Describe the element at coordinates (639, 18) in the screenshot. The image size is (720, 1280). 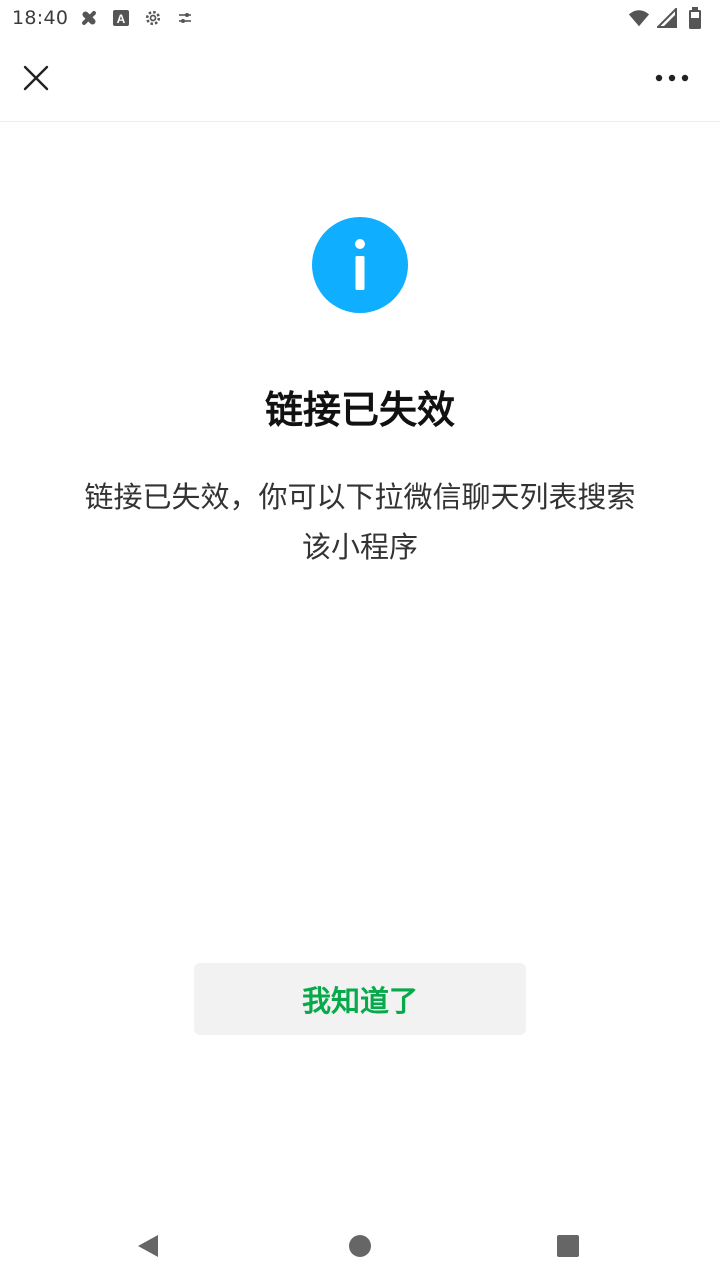
I see `wifi-icon` at that location.